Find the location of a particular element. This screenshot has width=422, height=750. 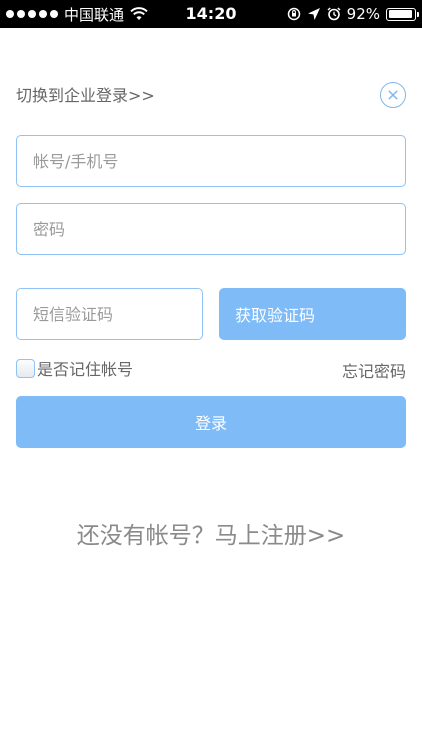

account-input is located at coordinates (211, 161).